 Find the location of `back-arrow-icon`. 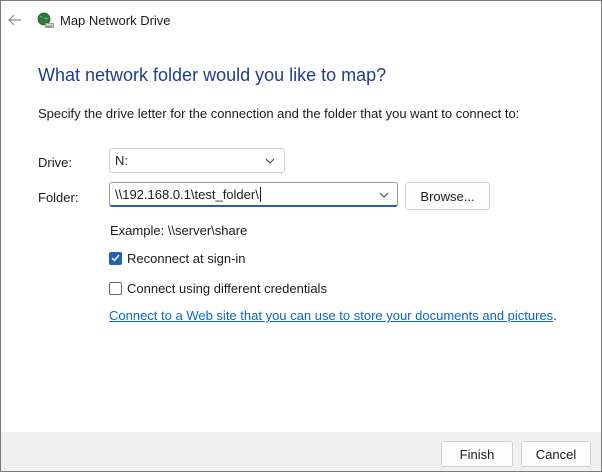

back-arrow-icon is located at coordinates (14, 20).